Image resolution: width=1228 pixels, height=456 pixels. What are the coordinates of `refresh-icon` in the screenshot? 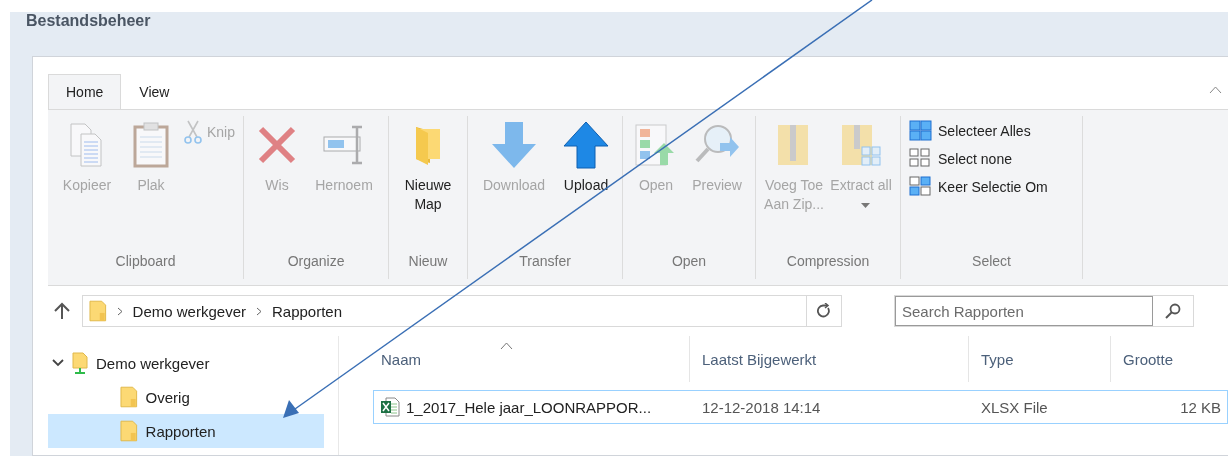 It's located at (824, 311).